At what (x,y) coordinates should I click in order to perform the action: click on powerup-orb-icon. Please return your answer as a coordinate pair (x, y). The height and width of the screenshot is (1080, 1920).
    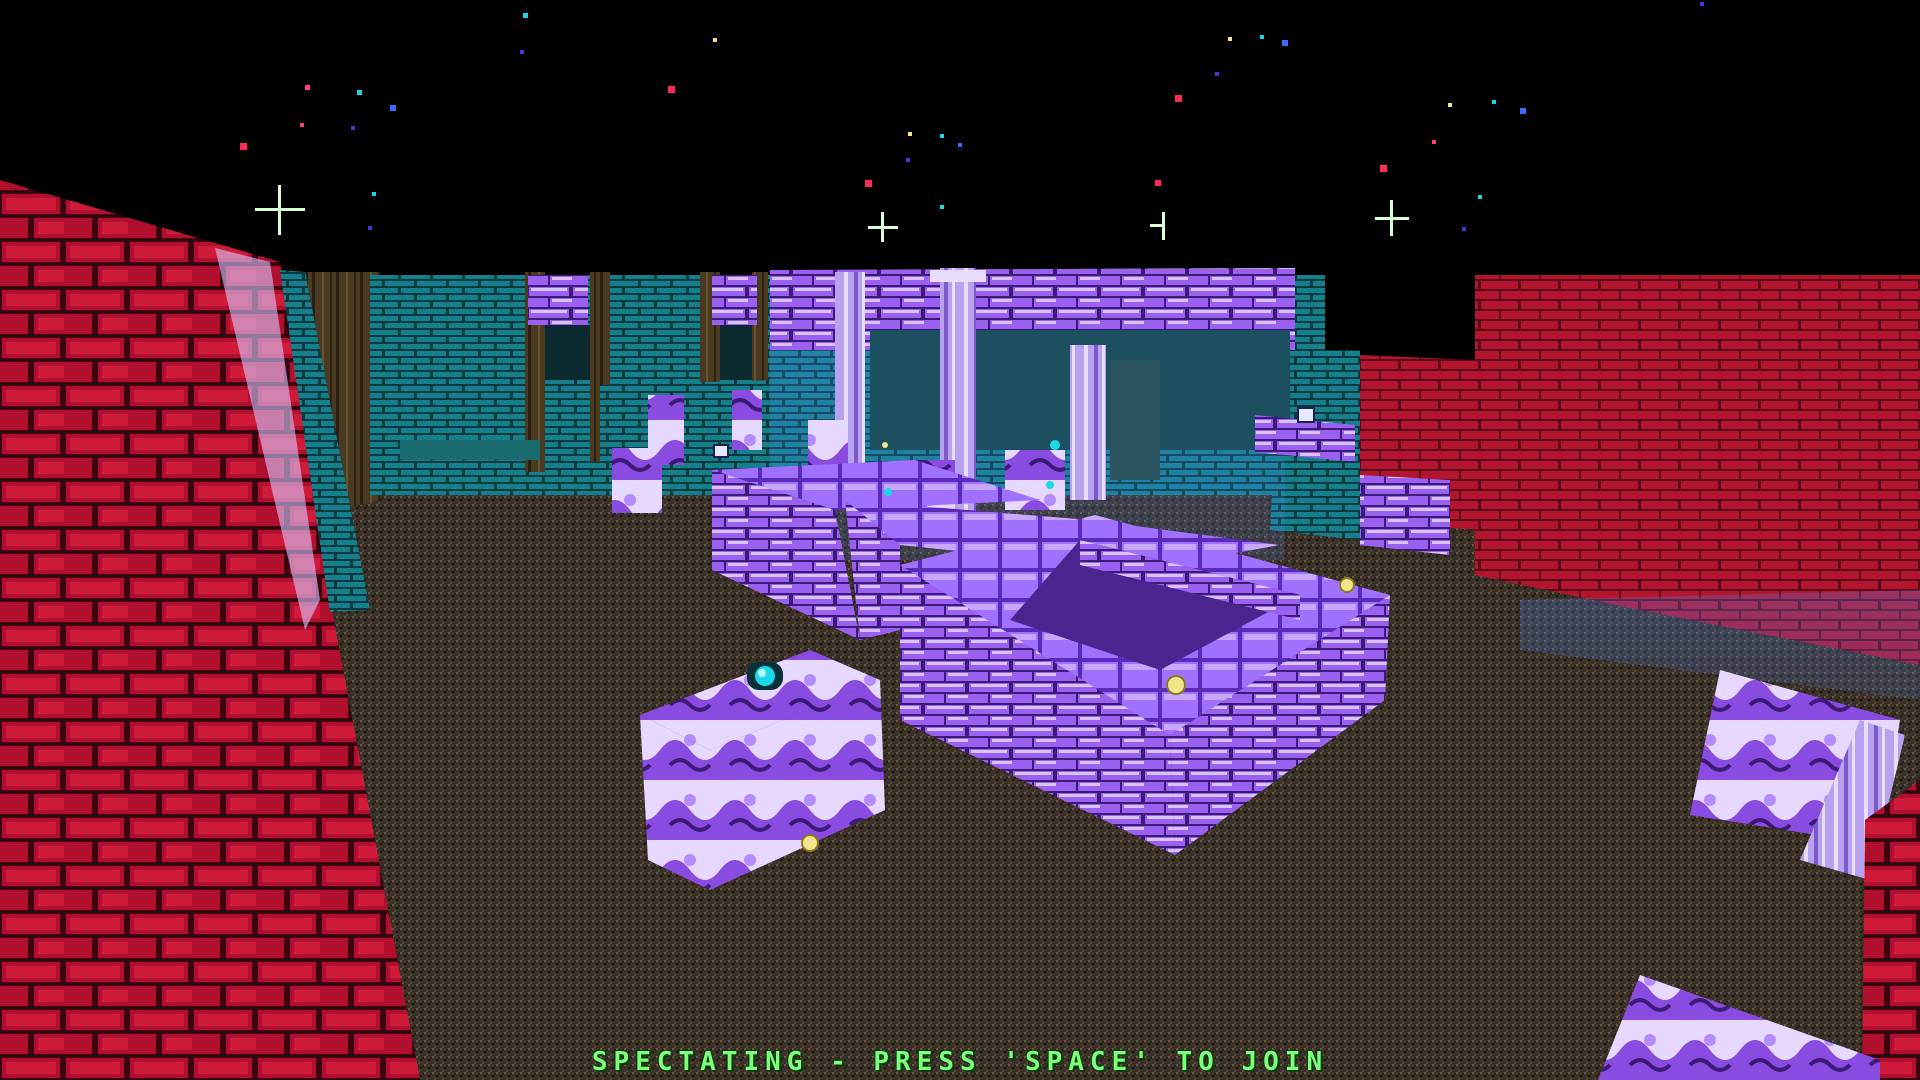
    Looking at the image, I should click on (765, 676).